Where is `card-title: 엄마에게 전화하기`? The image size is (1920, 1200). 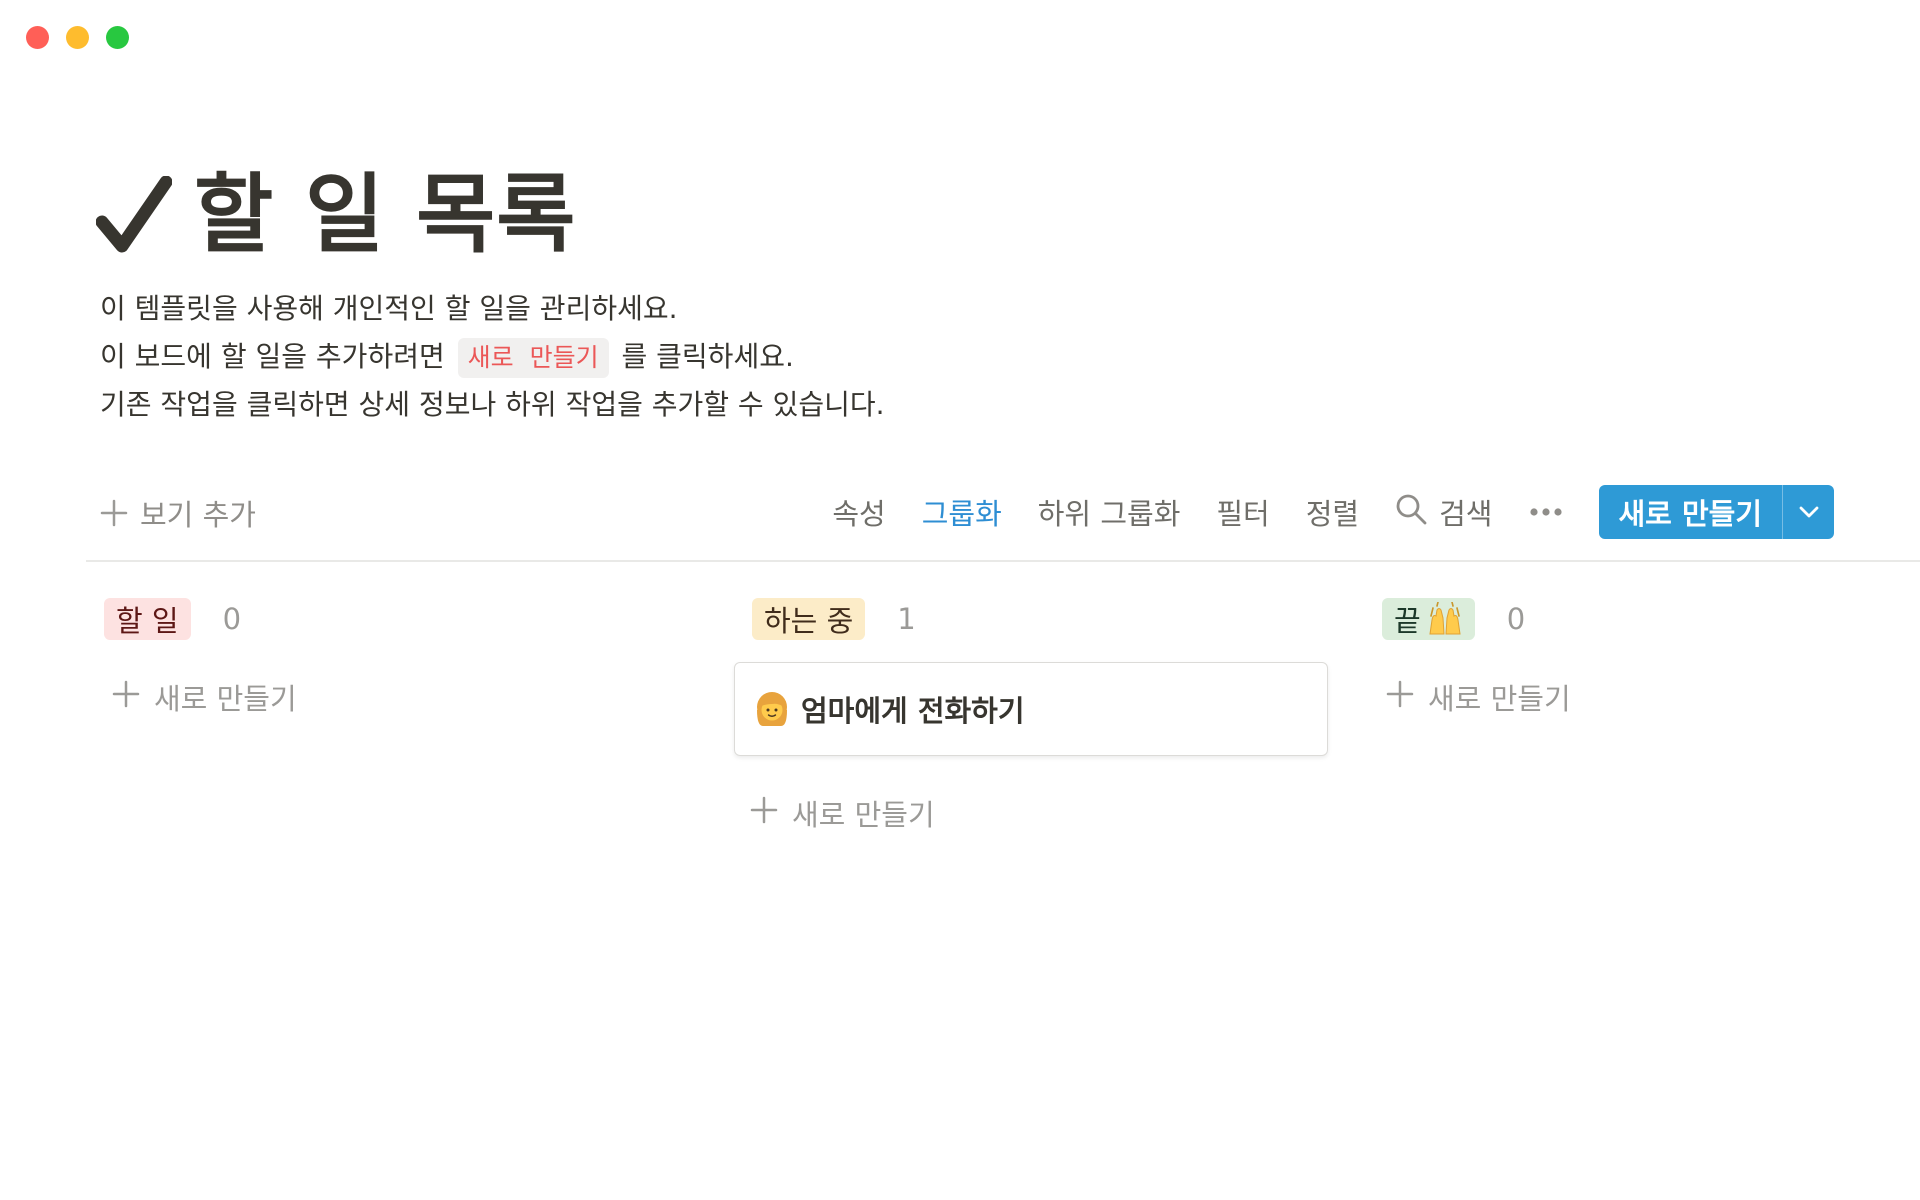
card-title: 엄마에게 전화하기 is located at coordinates (913, 711).